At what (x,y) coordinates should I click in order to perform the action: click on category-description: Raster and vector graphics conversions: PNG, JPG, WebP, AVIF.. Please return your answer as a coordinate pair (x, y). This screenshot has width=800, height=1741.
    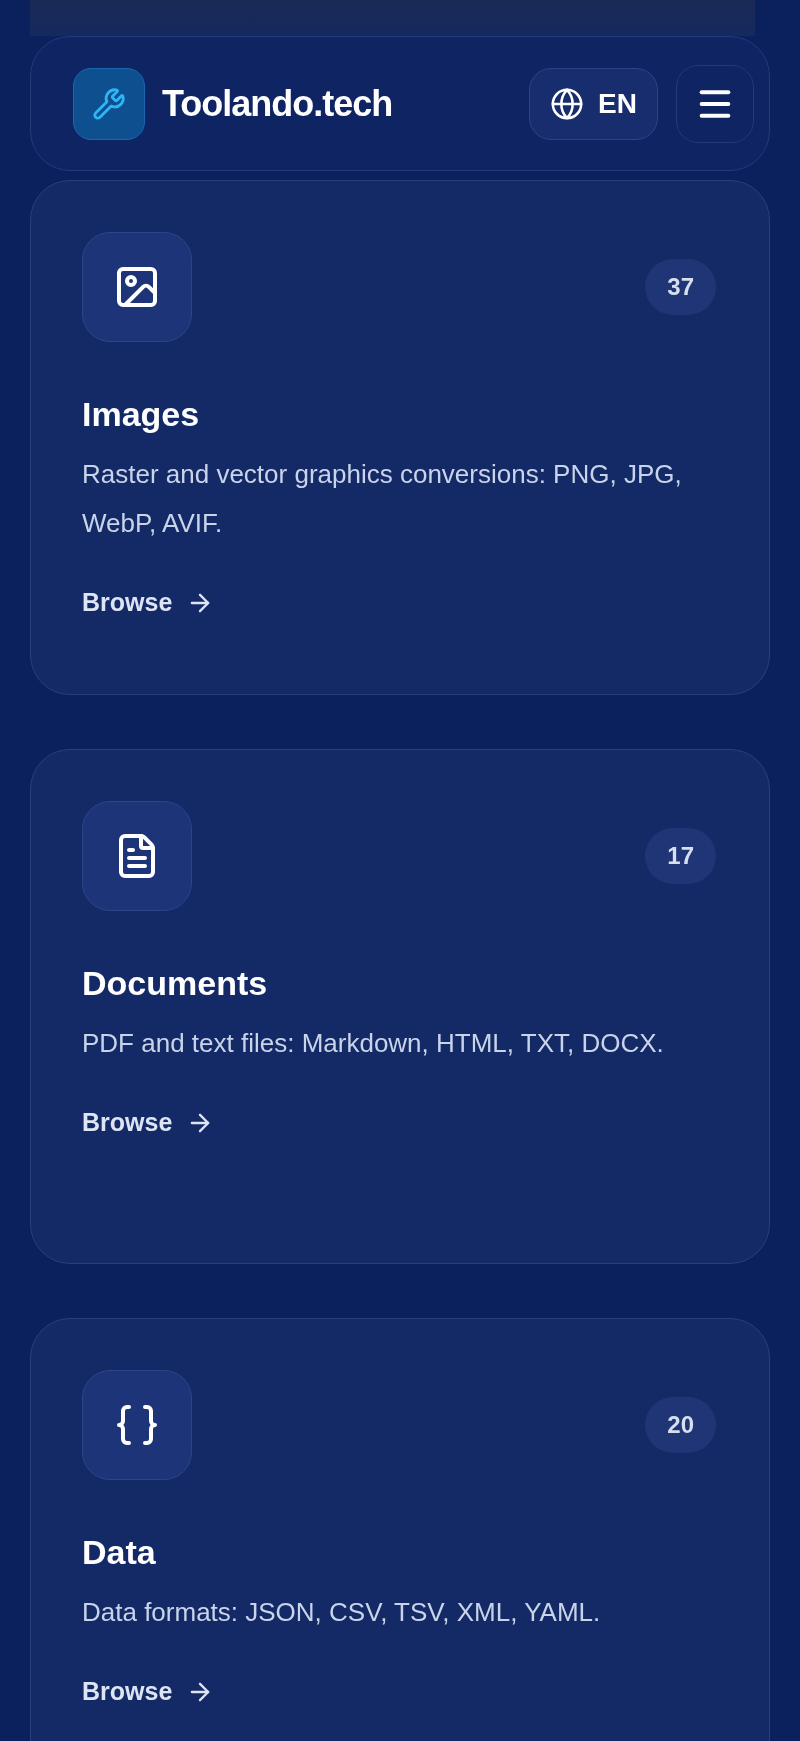
    Looking at the image, I should click on (382, 499).